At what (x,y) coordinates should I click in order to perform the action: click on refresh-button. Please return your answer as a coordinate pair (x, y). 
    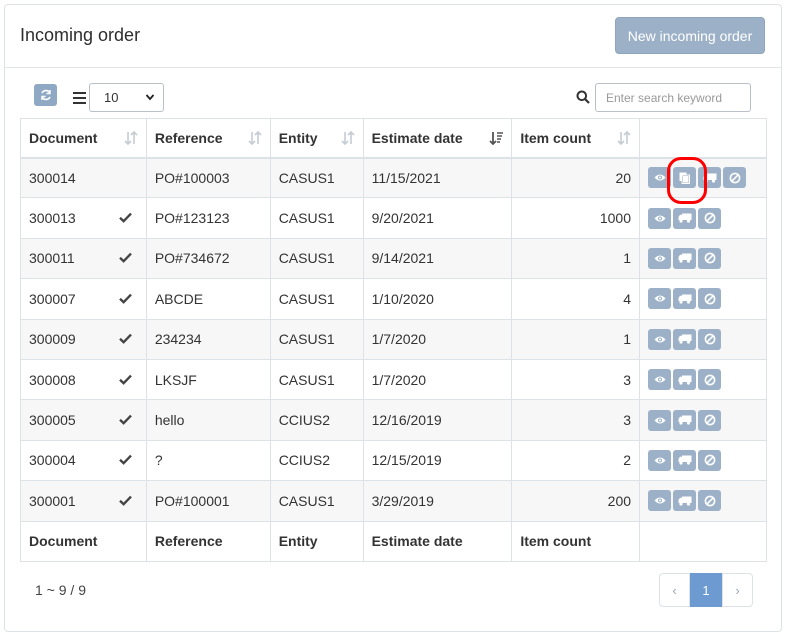
    Looking at the image, I should click on (45, 95).